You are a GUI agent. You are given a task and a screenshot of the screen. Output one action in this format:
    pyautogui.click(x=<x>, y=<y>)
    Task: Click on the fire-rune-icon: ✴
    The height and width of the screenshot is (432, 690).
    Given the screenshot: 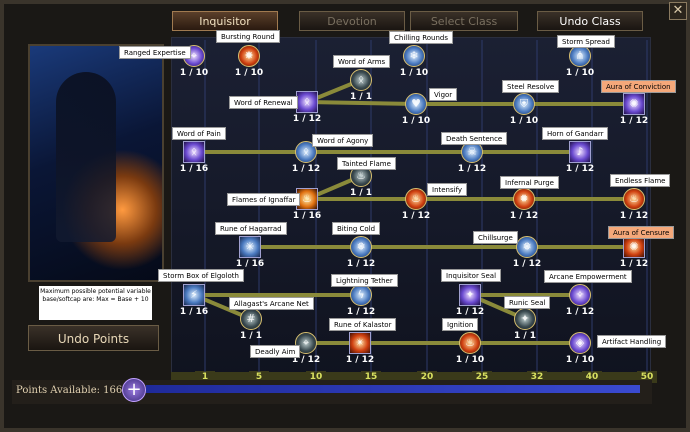 What is the action you would take?
    pyautogui.click(x=360, y=342)
    